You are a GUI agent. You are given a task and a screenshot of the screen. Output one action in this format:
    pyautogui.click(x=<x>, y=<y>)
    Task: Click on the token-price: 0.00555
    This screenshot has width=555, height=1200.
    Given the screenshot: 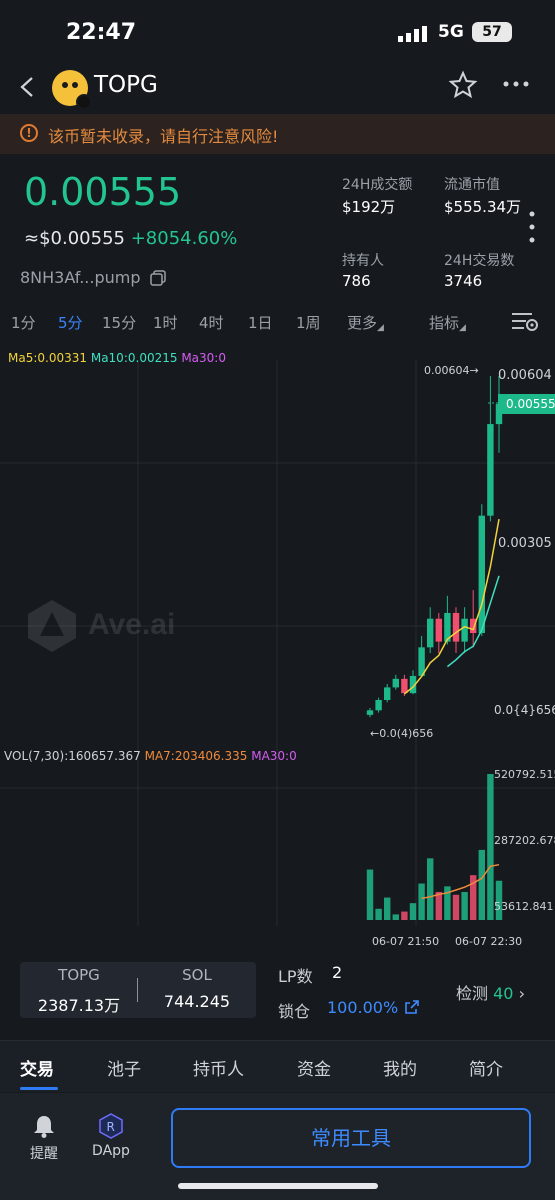 What is the action you would take?
    pyautogui.click(x=103, y=192)
    